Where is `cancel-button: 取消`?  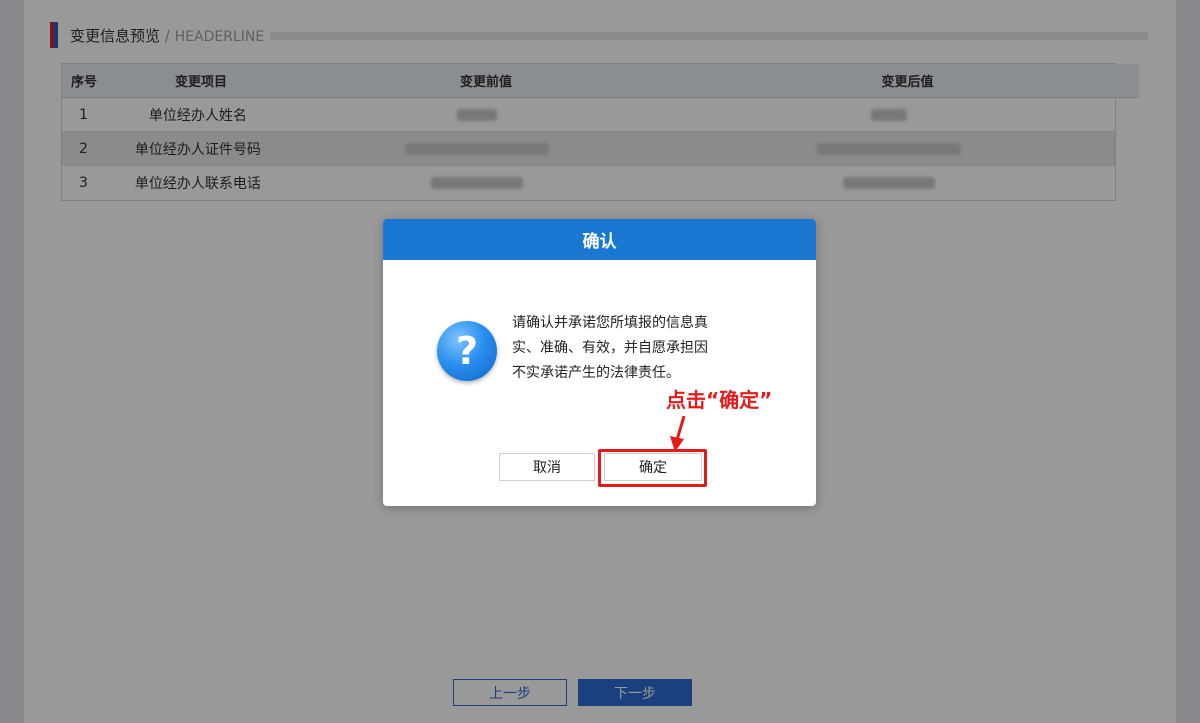 cancel-button: 取消 is located at coordinates (547, 467).